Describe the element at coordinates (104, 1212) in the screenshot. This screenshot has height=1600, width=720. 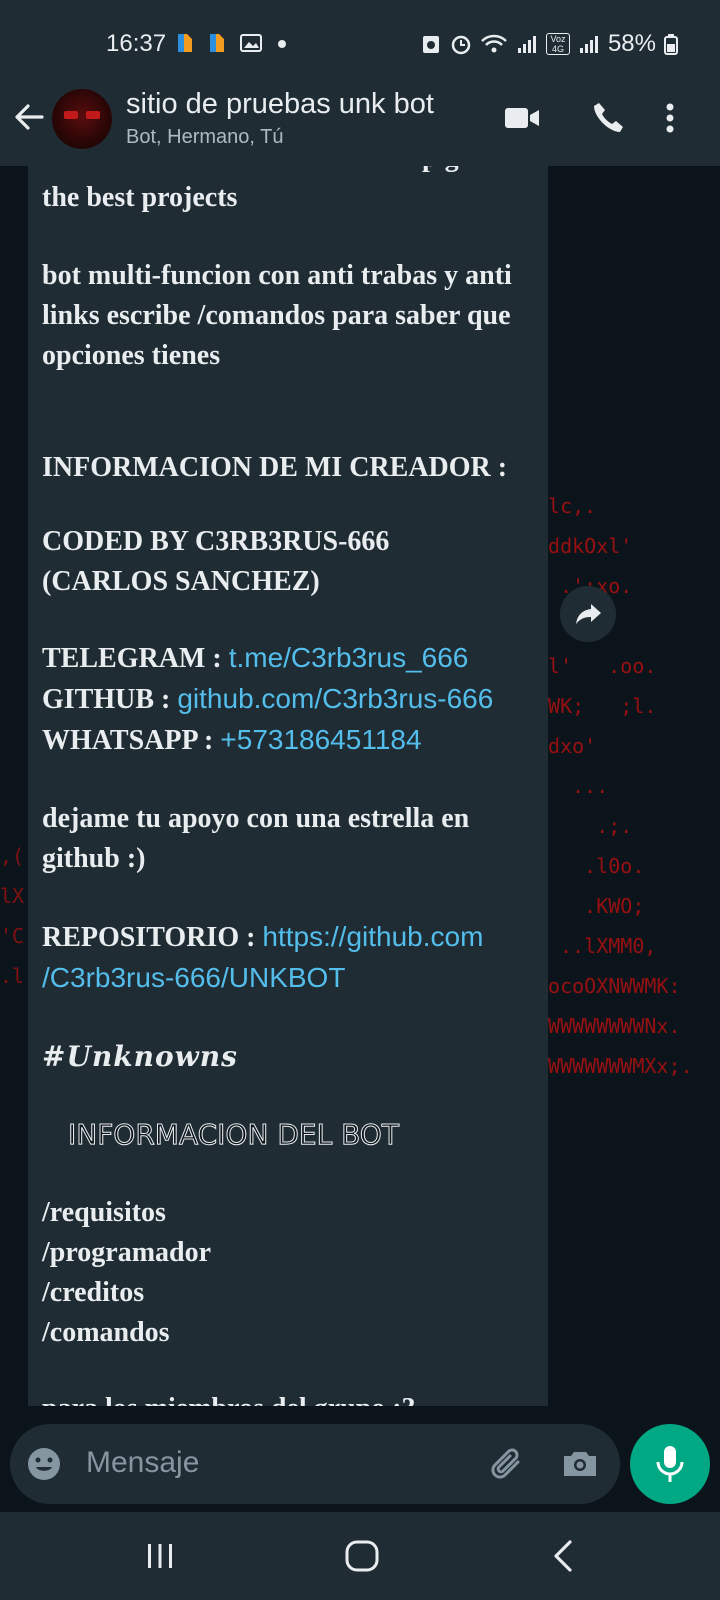
I see `command-item: /requisitos` at that location.